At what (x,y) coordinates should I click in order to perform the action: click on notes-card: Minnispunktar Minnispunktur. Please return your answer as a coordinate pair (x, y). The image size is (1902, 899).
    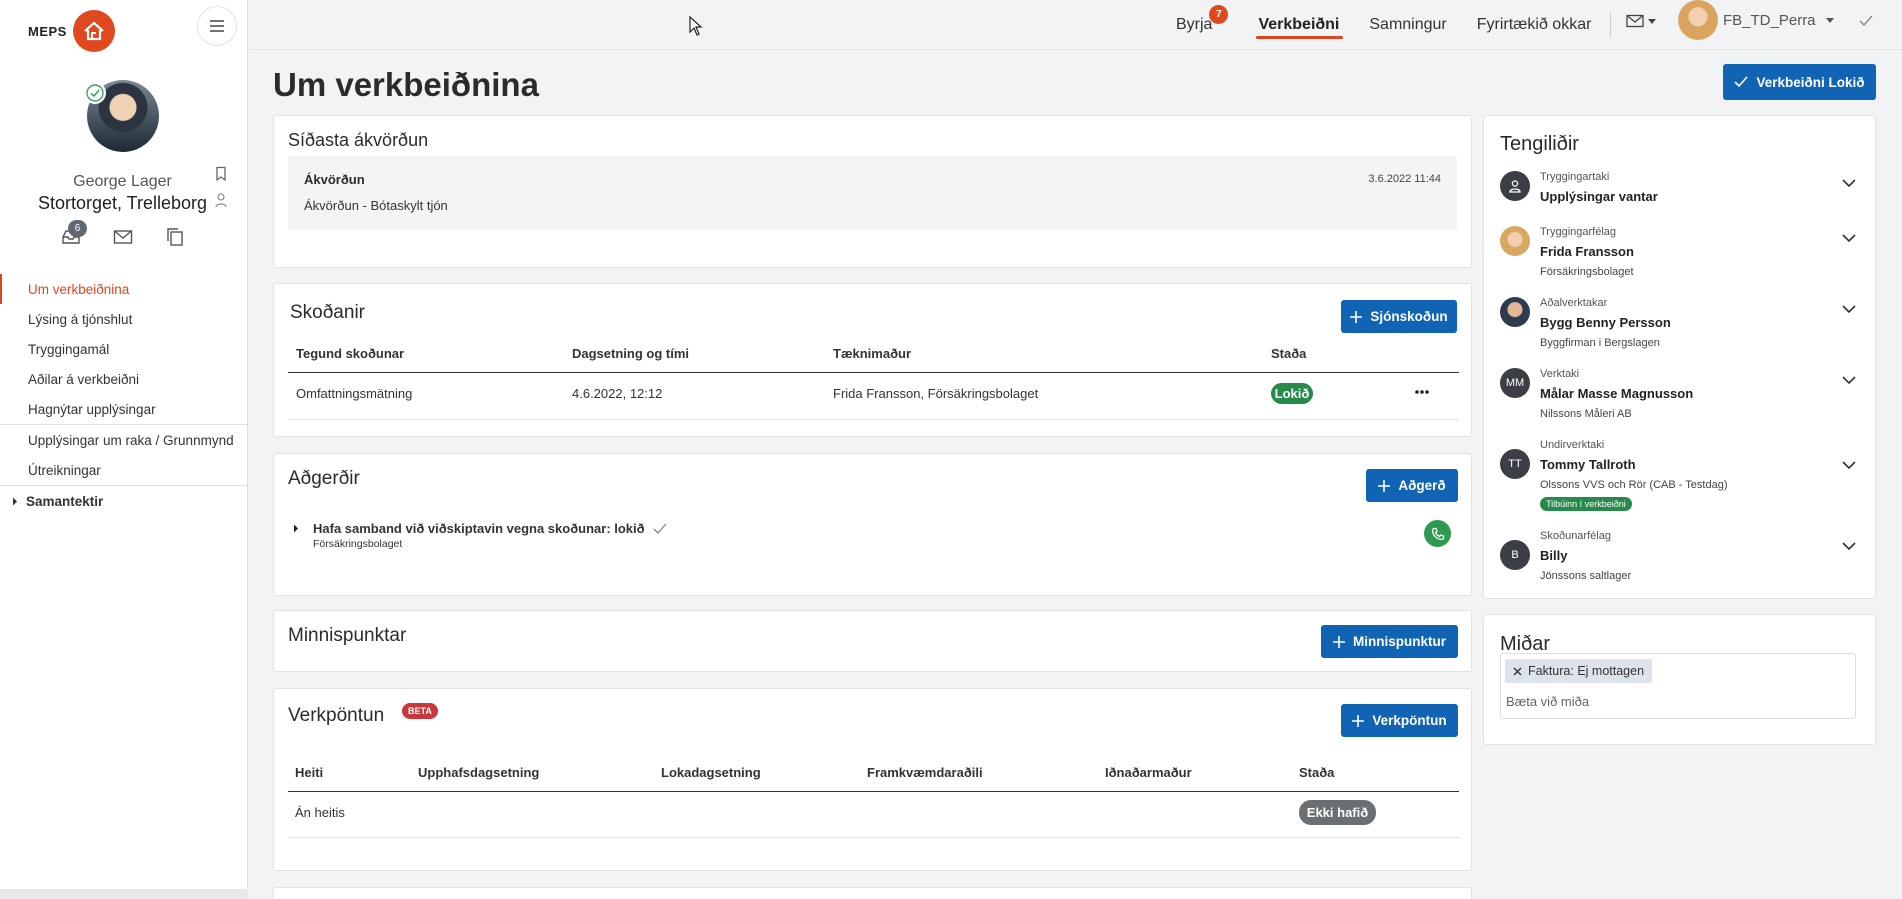
    Looking at the image, I should click on (872, 641).